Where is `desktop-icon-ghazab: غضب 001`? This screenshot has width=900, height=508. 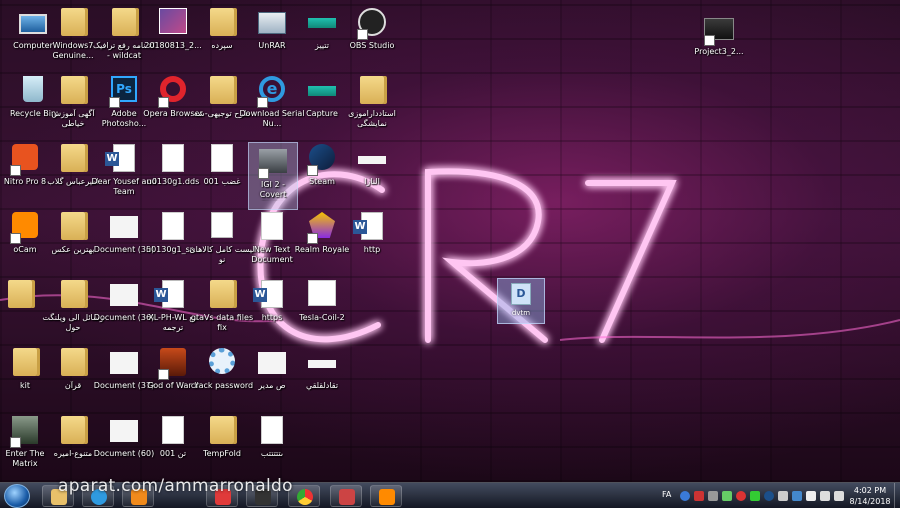 desktop-icon-ghazab: غضب 001 is located at coordinates (222, 174).